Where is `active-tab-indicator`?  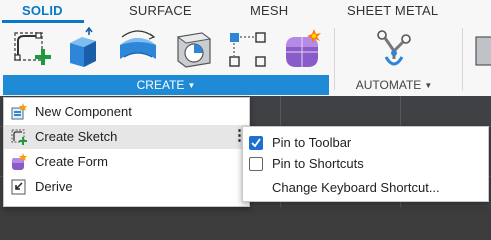
active-tab-indicator is located at coordinates (43, 21).